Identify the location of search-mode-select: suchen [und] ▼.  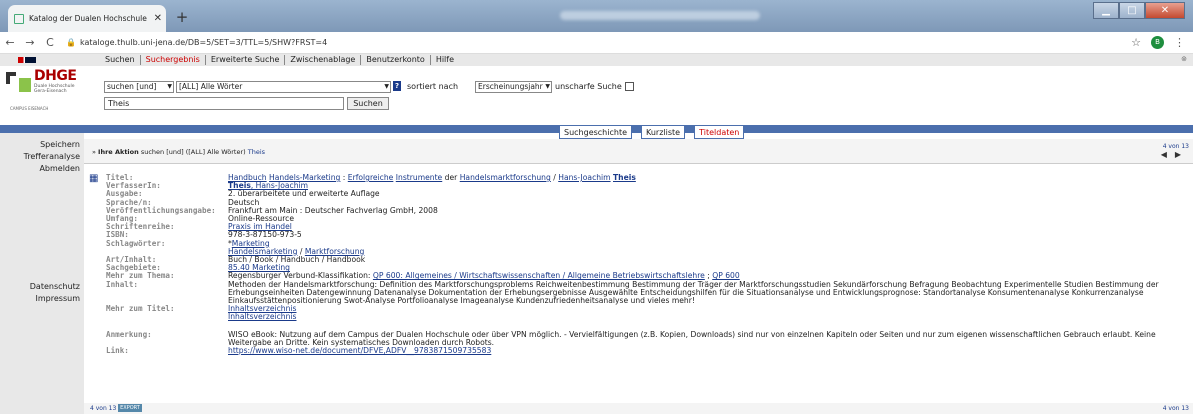
(139, 87).